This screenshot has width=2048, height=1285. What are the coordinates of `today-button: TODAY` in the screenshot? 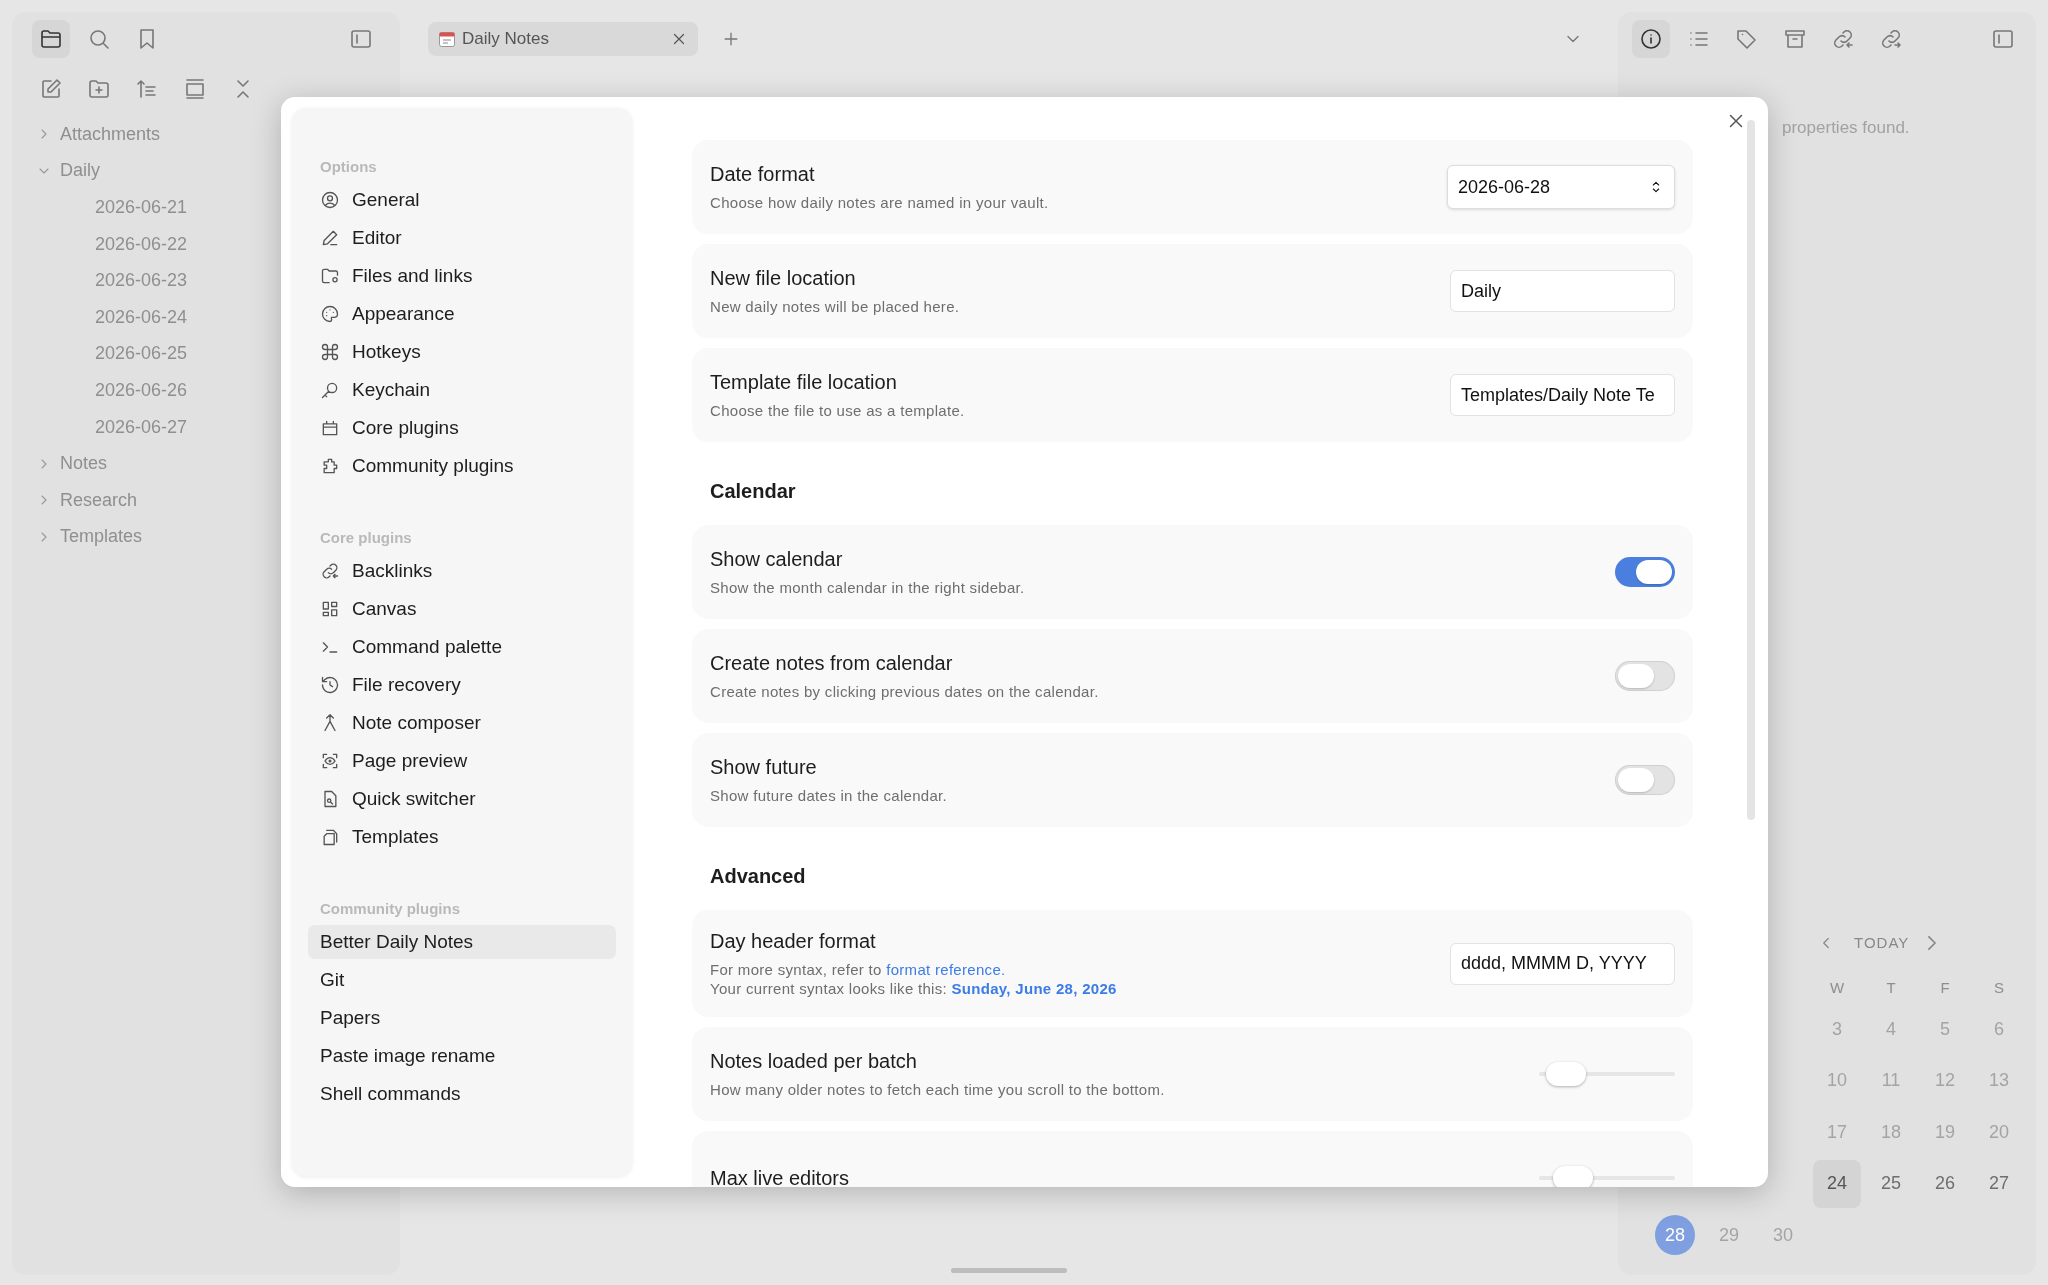 It's located at (1882, 942).